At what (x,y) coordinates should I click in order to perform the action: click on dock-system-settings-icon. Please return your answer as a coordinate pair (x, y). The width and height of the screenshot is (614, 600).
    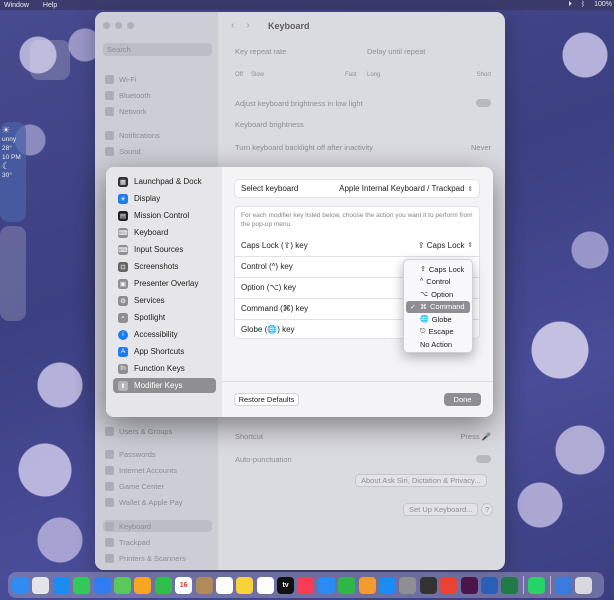
    Looking at the image, I should click on (408, 585).